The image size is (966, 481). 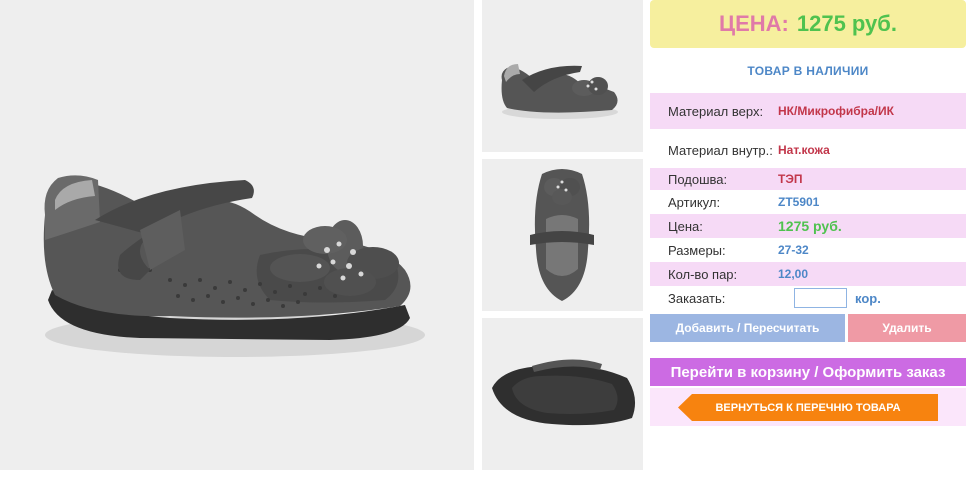 What do you see at coordinates (747, 328) in the screenshot?
I see `add-recalculate-button: Добавить / Пересчитать` at bounding box center [747, 328].